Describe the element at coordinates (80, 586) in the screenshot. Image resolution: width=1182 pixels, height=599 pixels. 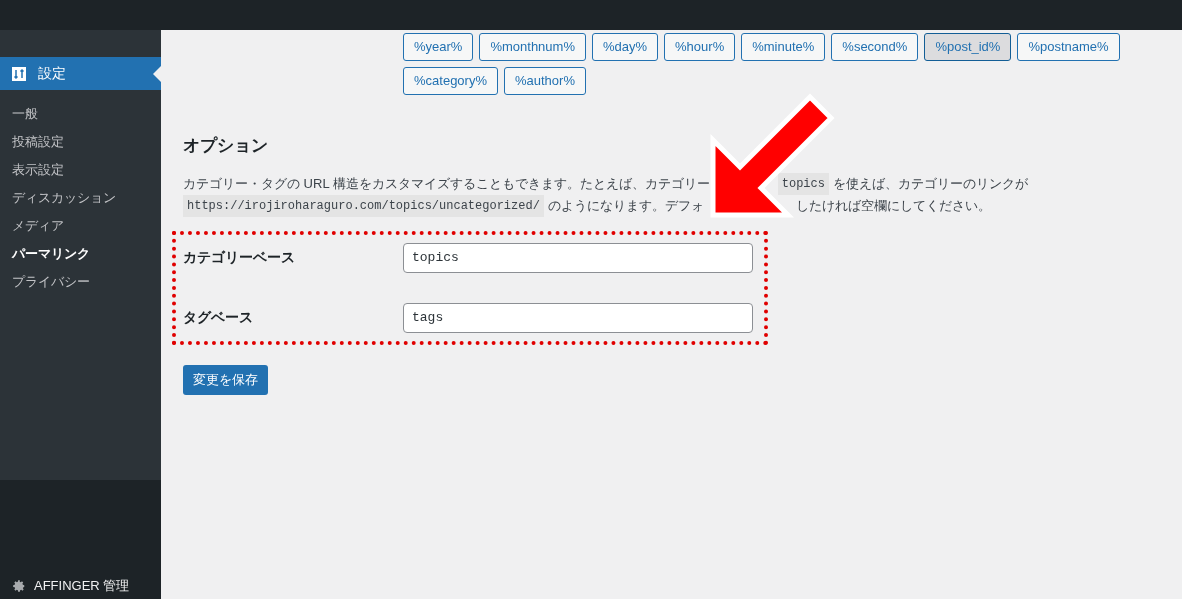
I see `sidebar-item: AFFINGER 管理` at that location.